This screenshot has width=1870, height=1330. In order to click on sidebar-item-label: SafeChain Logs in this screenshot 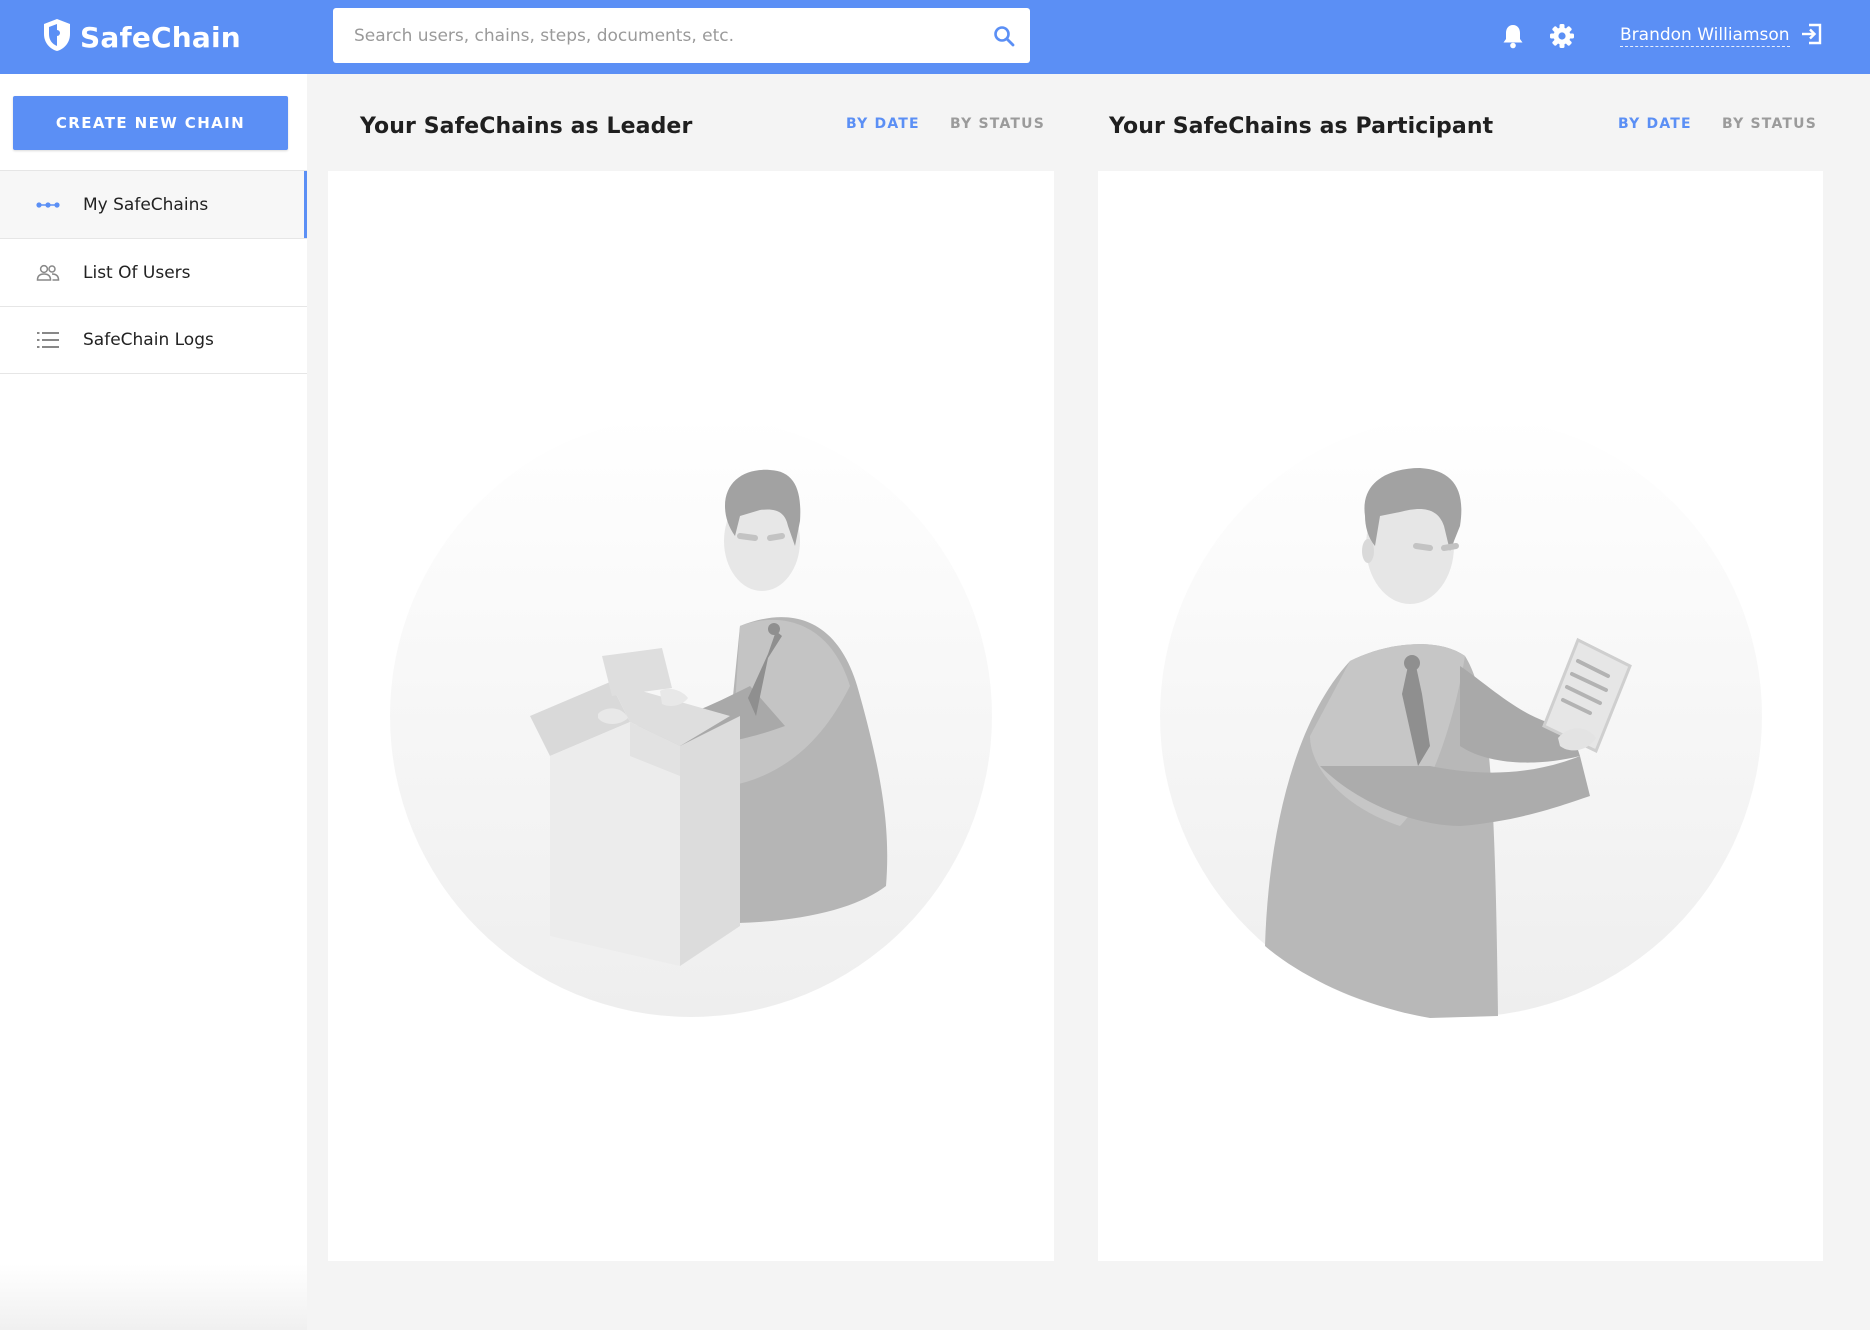, I will do `click(148, 340)`.